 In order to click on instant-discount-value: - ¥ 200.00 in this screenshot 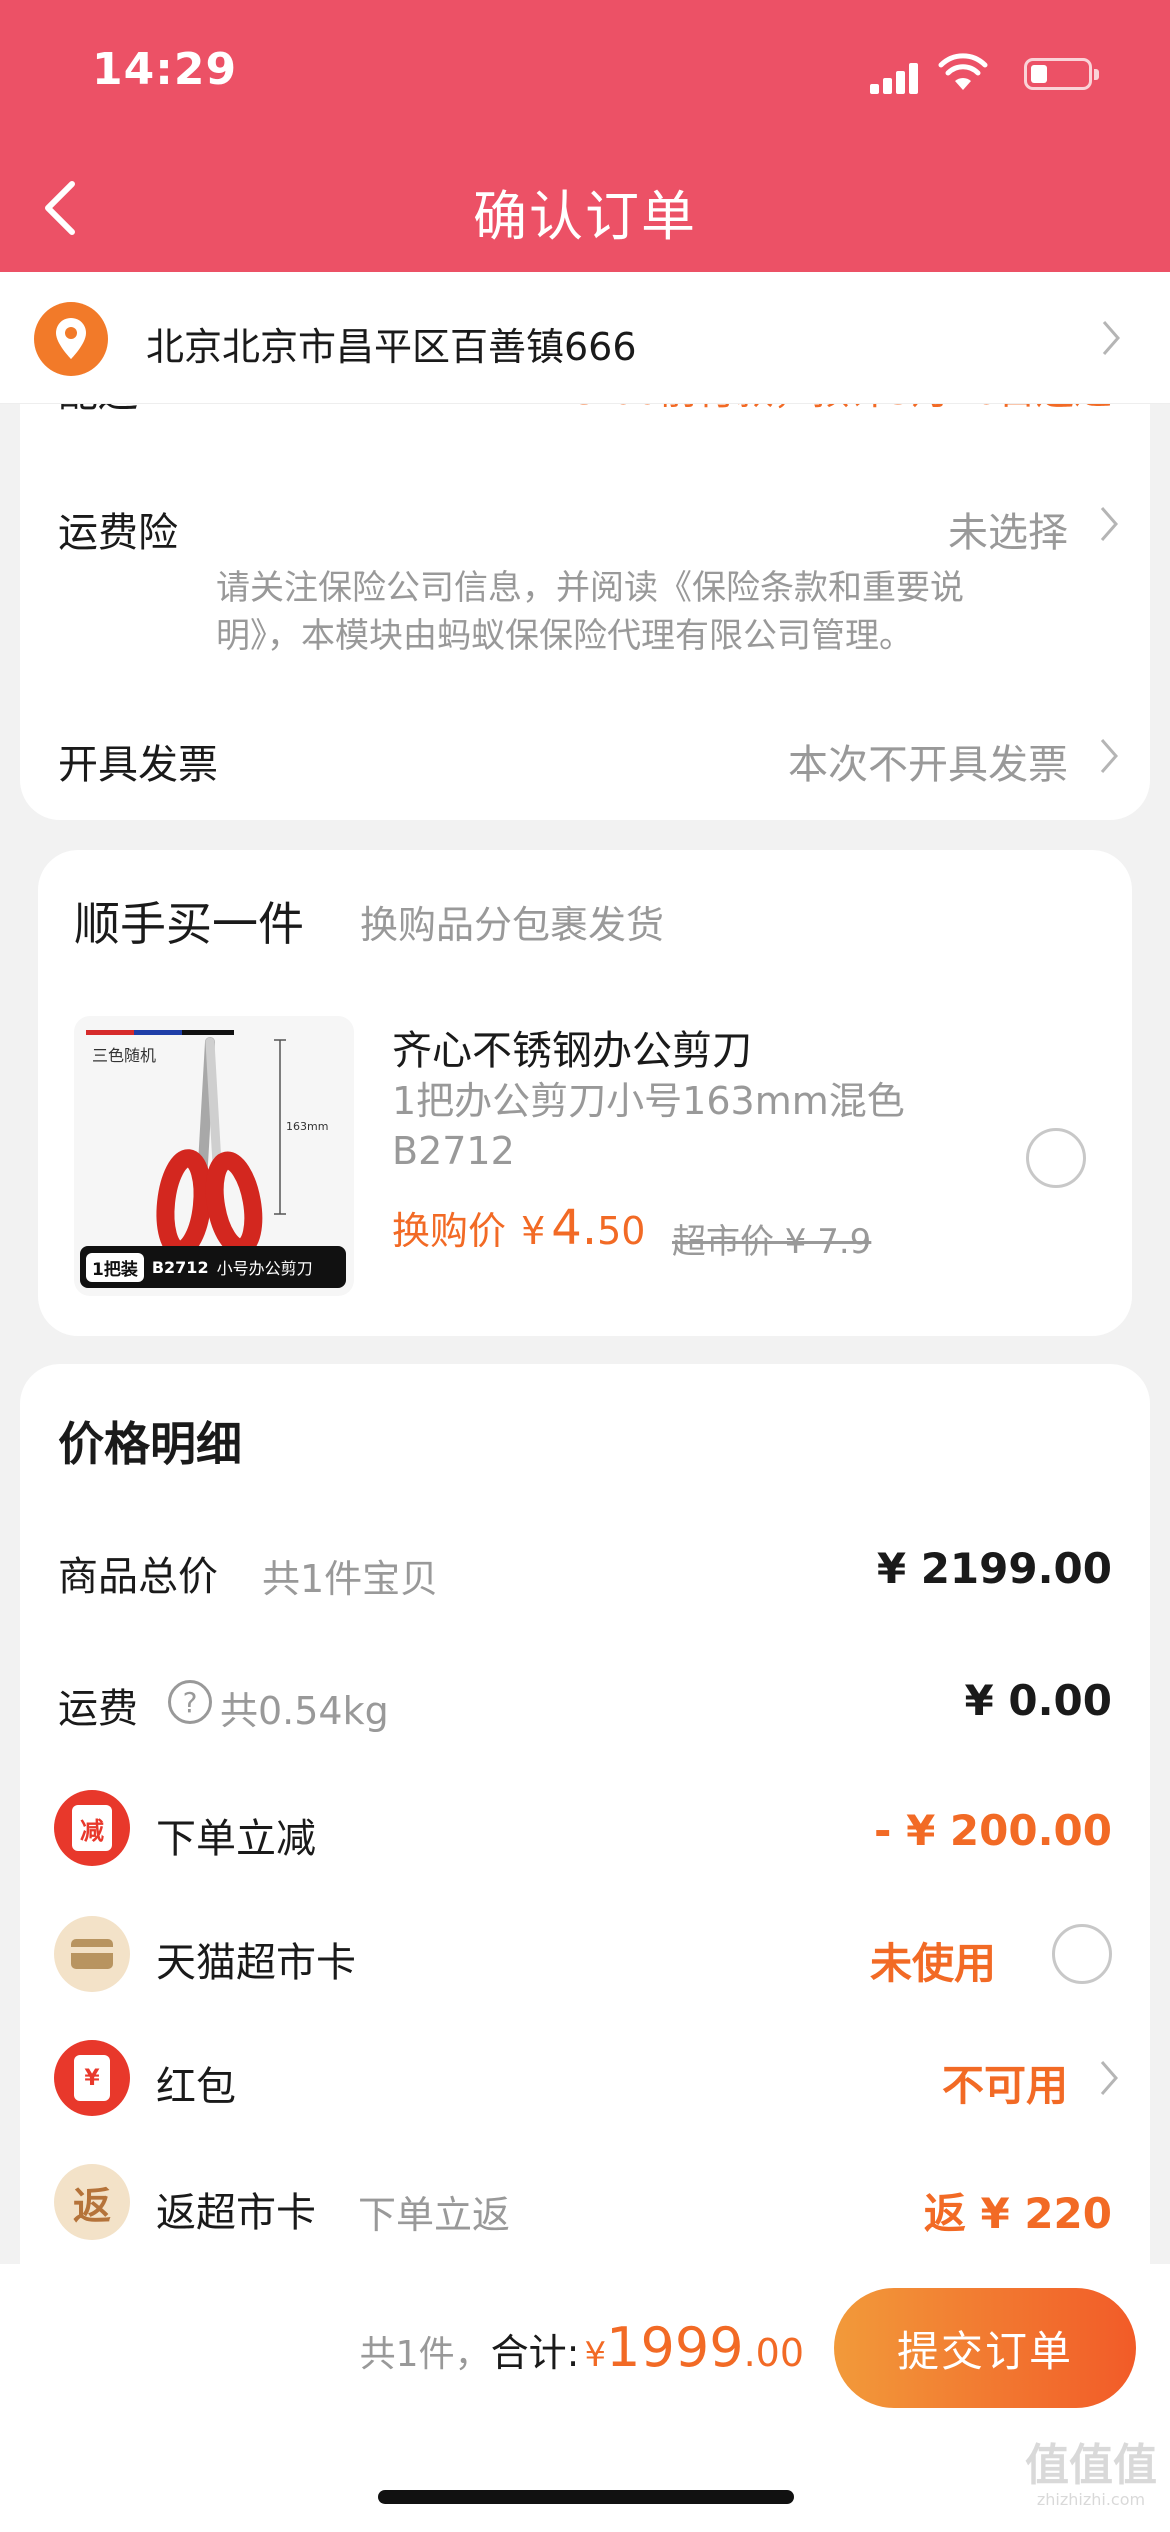, I will do `click(993, 1830)`.